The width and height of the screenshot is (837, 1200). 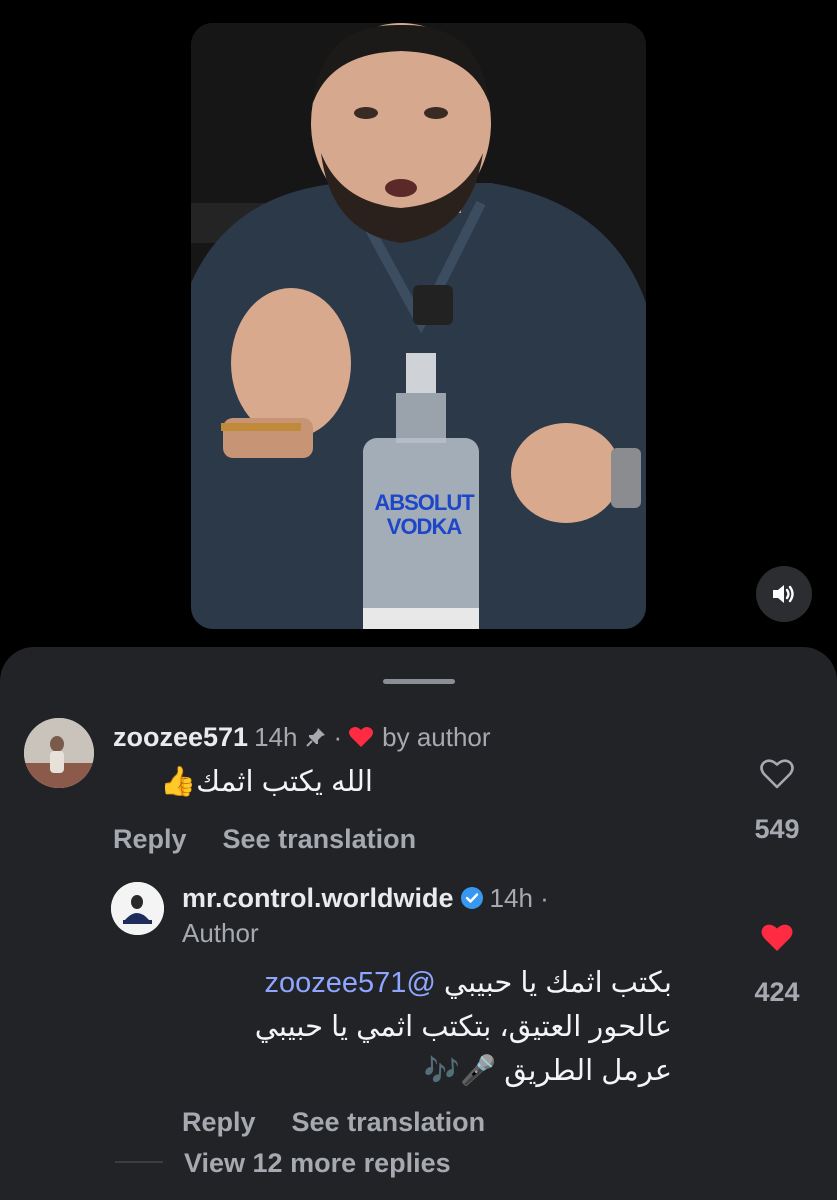 I want to click on comment-username: zoozee571, so click(x=180, y=737).